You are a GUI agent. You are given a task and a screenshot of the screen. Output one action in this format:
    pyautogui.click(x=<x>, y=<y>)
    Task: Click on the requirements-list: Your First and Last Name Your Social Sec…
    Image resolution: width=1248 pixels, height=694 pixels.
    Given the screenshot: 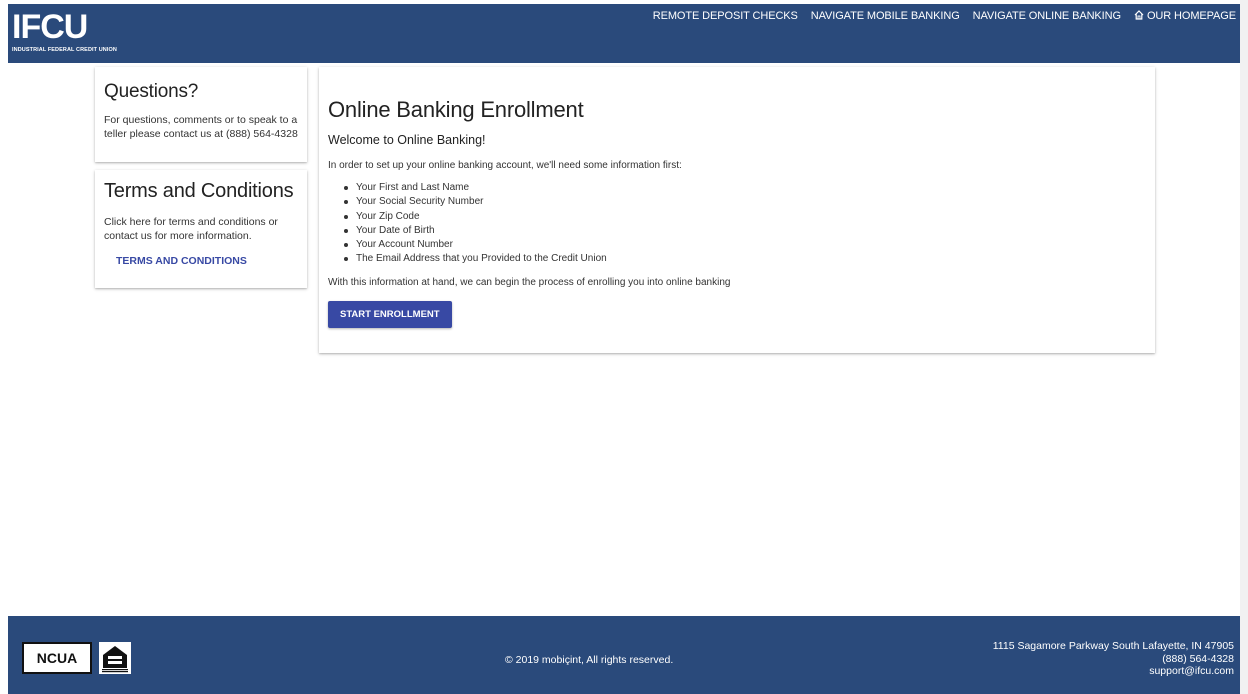 What is the action you would take?
    pyautogui.click(x=744, y=224)
    